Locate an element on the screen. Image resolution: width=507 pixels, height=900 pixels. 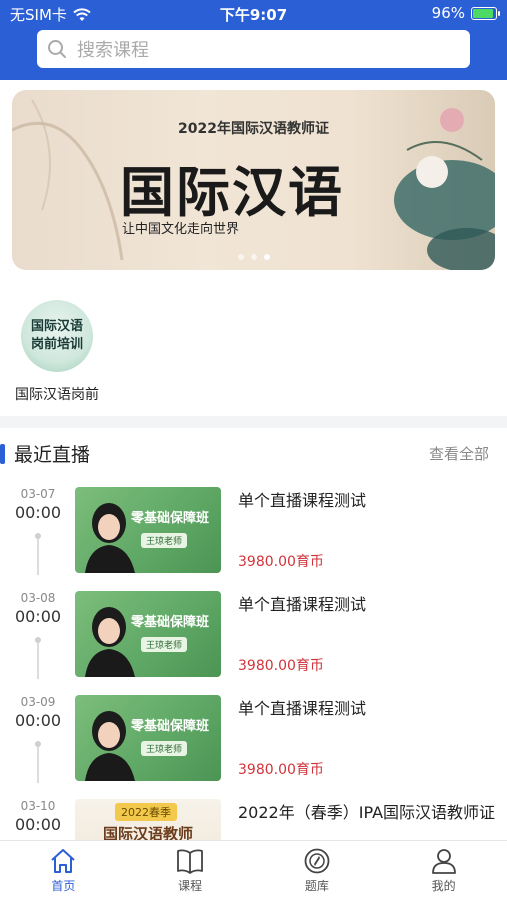
bottom-tab-bar: 首页 课程 题库 我的 is located at coordinates (253, 870).